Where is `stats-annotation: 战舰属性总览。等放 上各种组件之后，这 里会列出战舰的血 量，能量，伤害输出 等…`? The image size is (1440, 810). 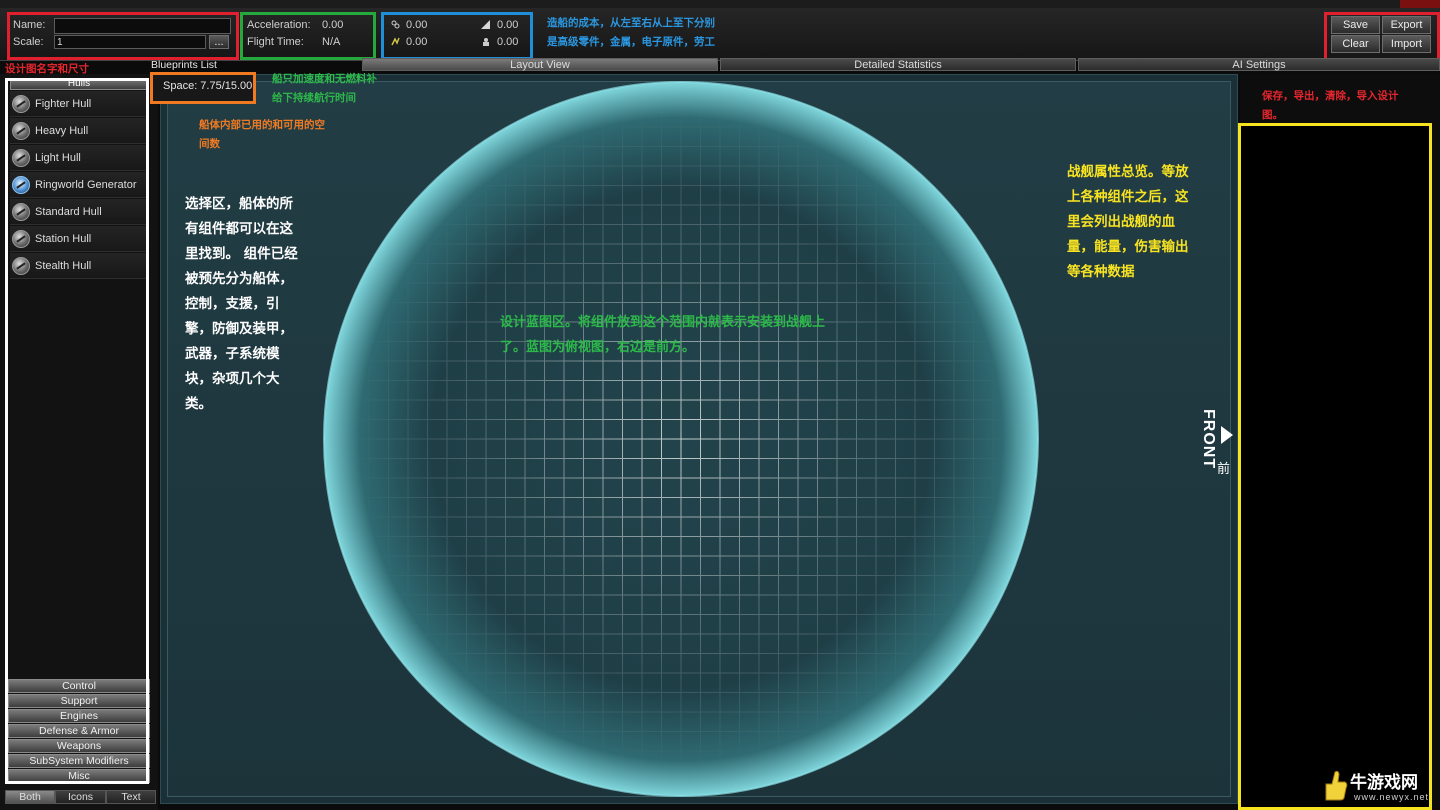
stats-annotation: 战舰属性总览。等放 上各种组件之后，这 里会列出战舰的血 量，能量，伤害输出 等… is located at coordinates (1128, 222).